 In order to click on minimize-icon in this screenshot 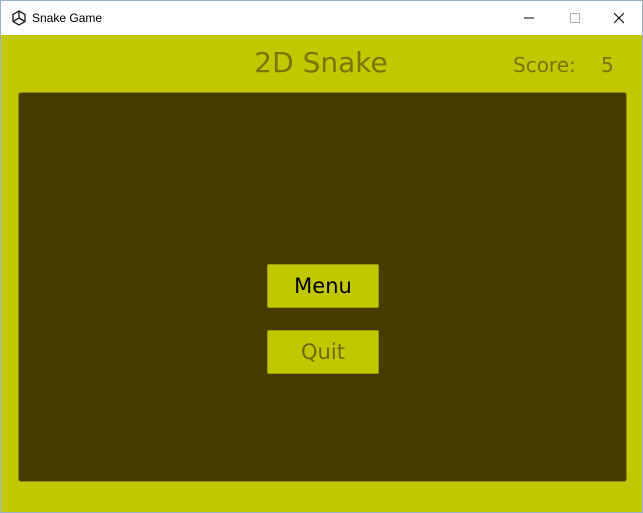, I will do `click(529, 18)`.